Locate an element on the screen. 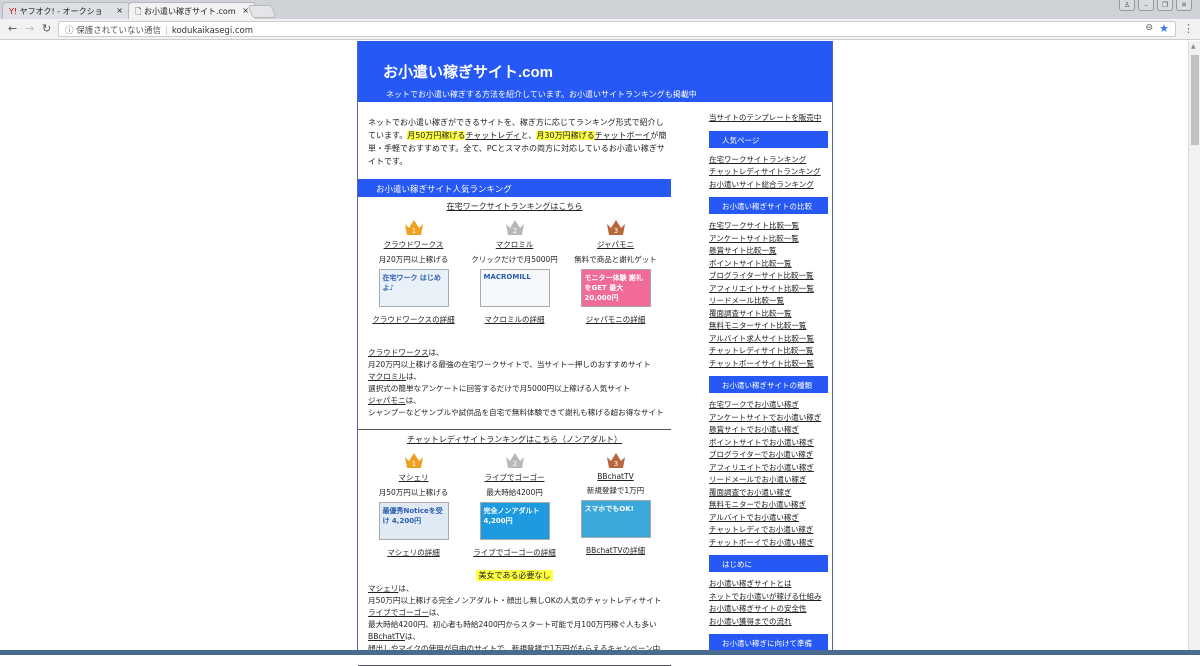  description-text: 月50万円以上稼げる完全ノンアダルト・顔出し無しOKの人気のチャットレディサイト is located at coordinates (515, 600).